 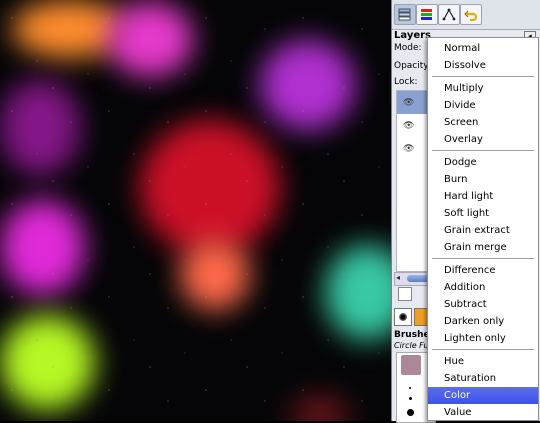 I want to click on mode-item-burn: Burn, so click(x=483, y=179).